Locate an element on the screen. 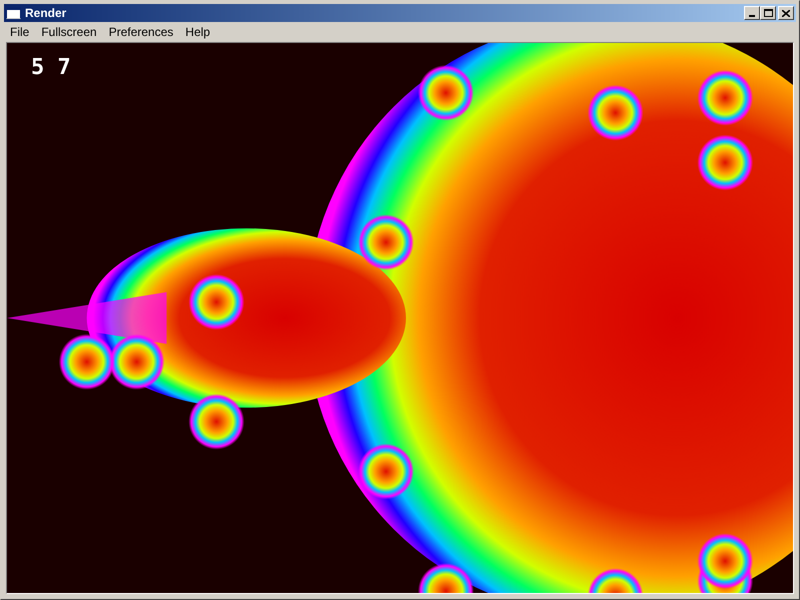 This screenshot has width=800, height=600. menu-item: Preferences is located at coordinates (141, 32).